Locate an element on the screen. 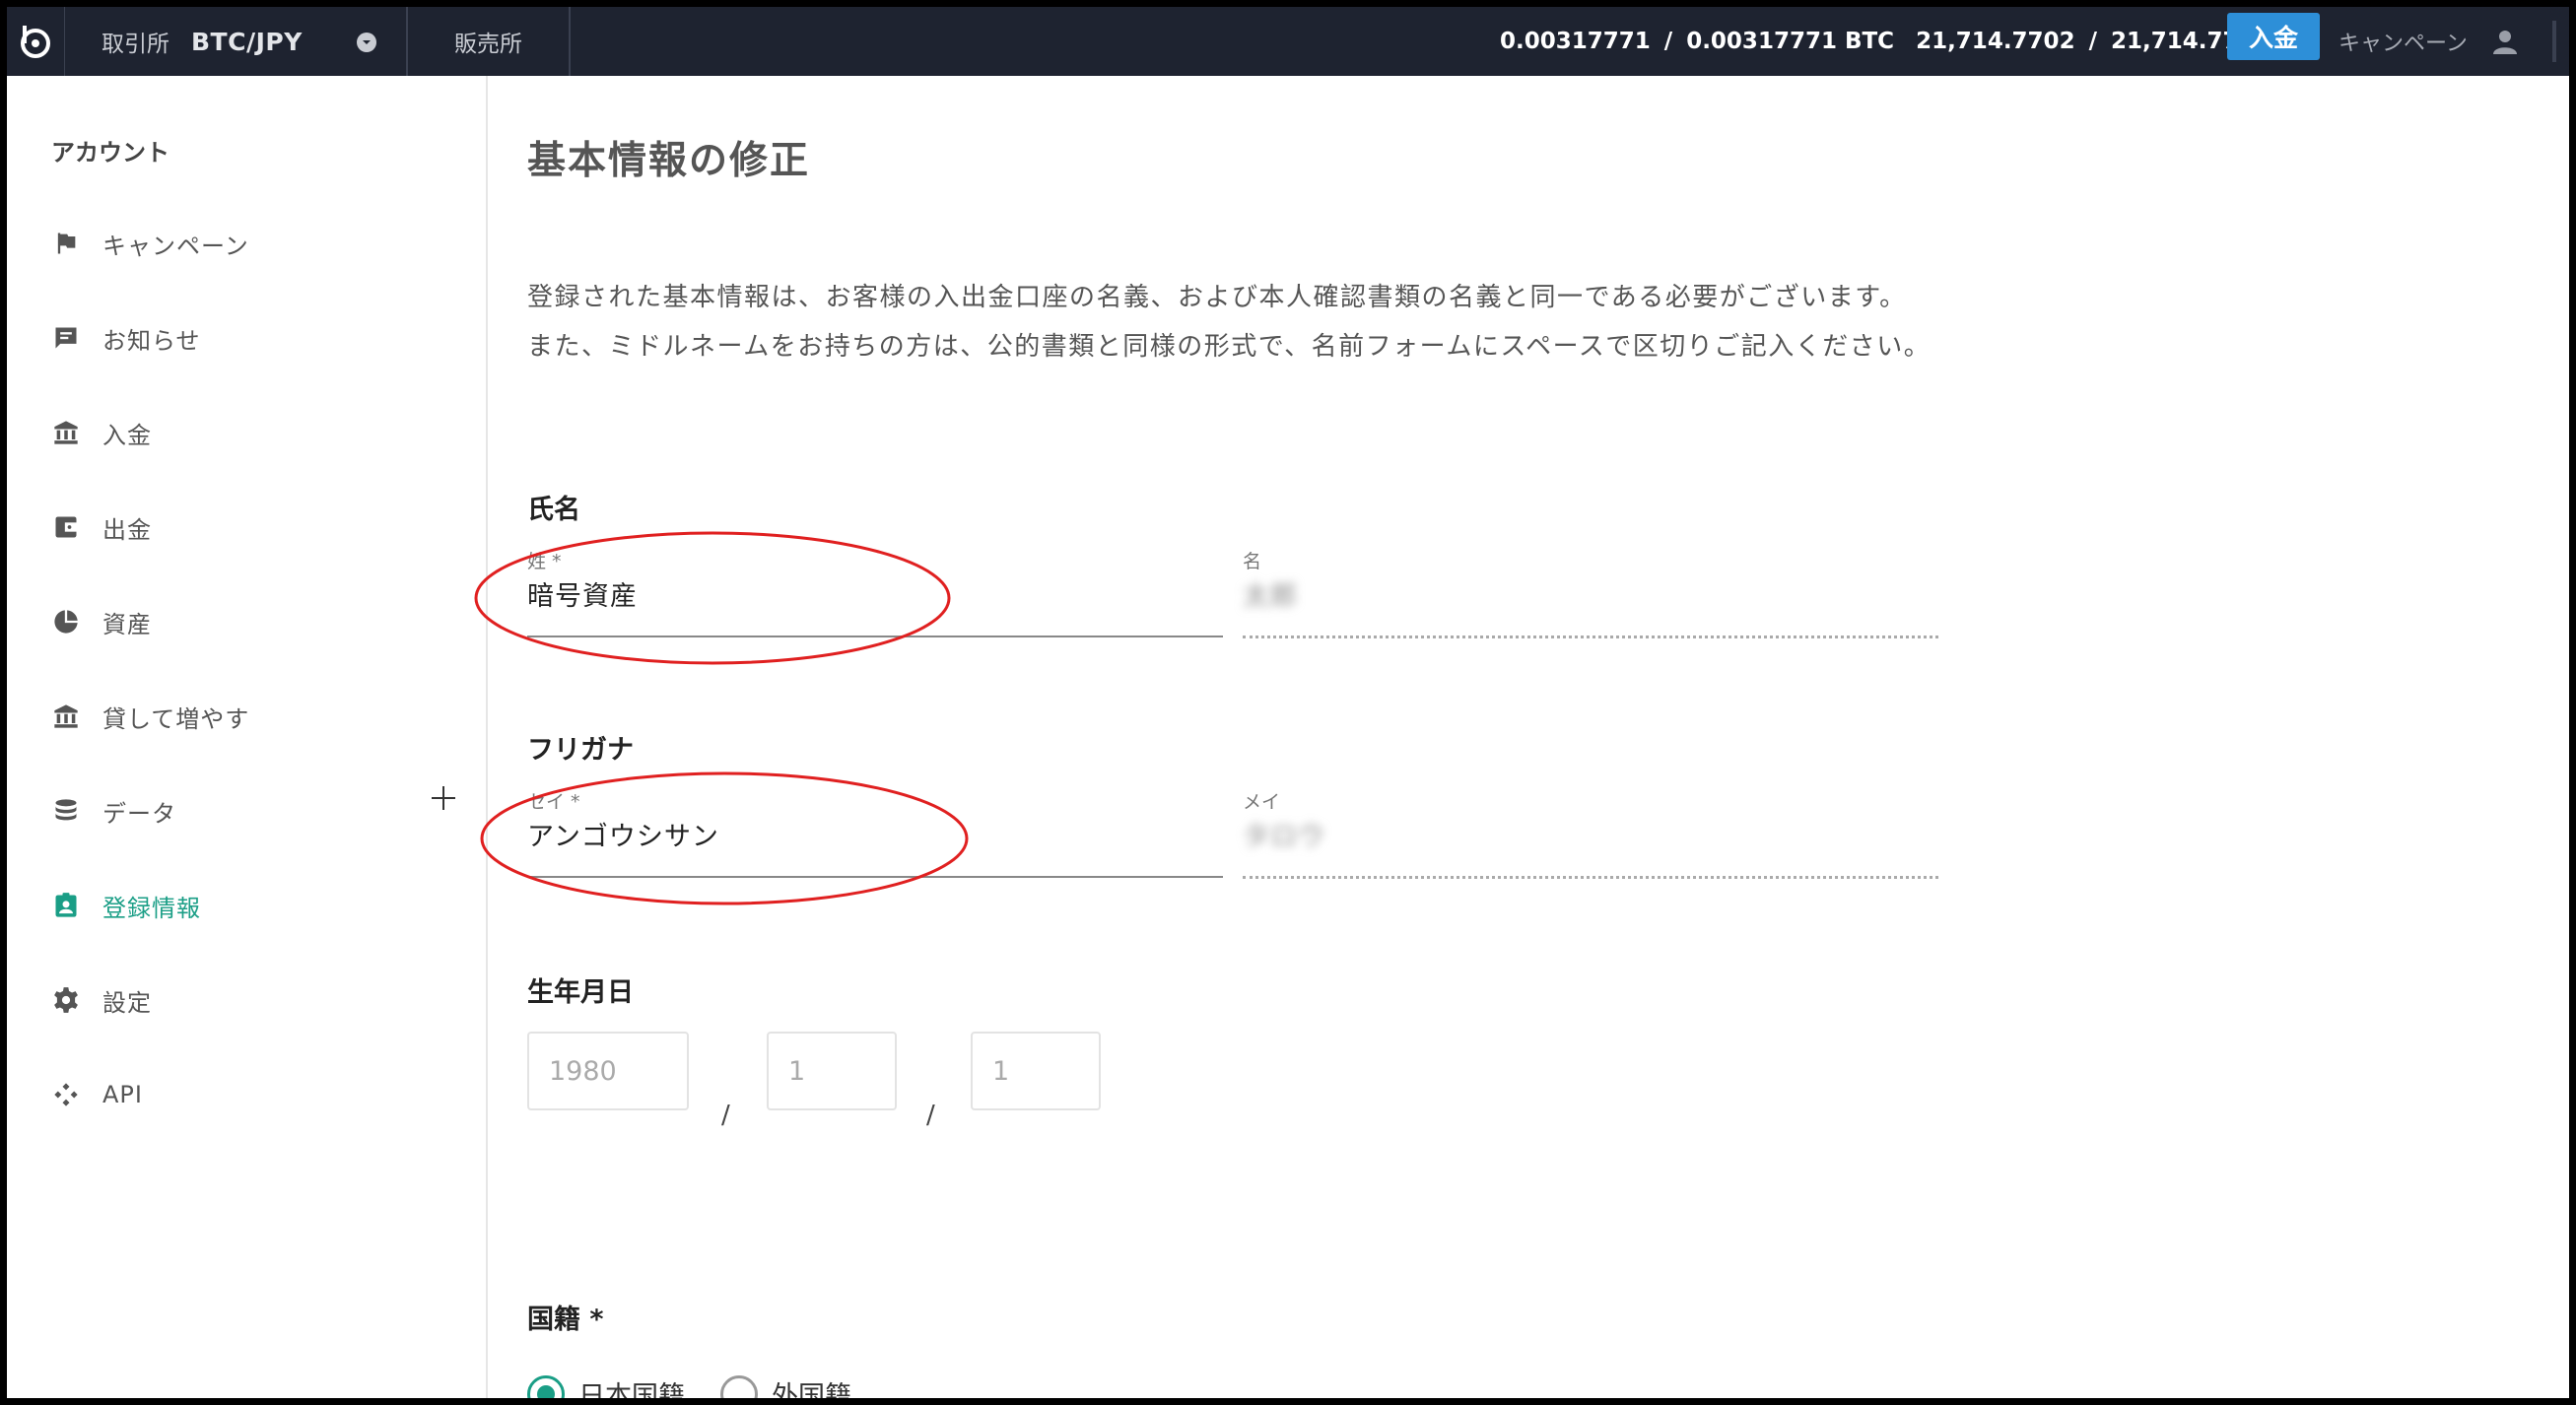 The height and width of the screenshot is (1405, 2576). birth-section-label: 生年月日 is located at coordinates (580, 993).